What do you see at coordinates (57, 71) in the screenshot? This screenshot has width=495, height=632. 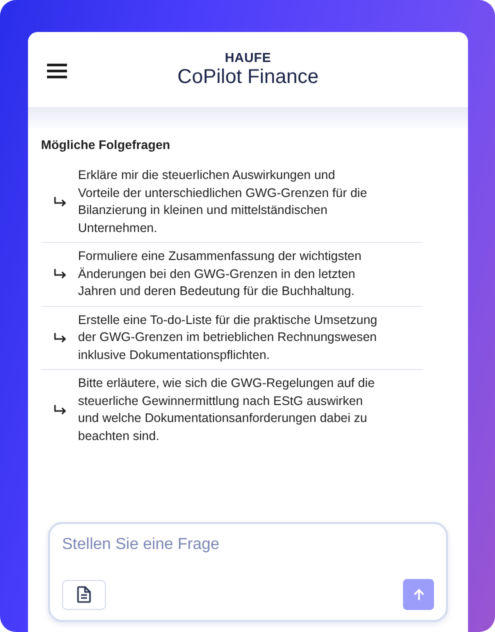 I see `menu-icon` at bounding box center [57, 71].